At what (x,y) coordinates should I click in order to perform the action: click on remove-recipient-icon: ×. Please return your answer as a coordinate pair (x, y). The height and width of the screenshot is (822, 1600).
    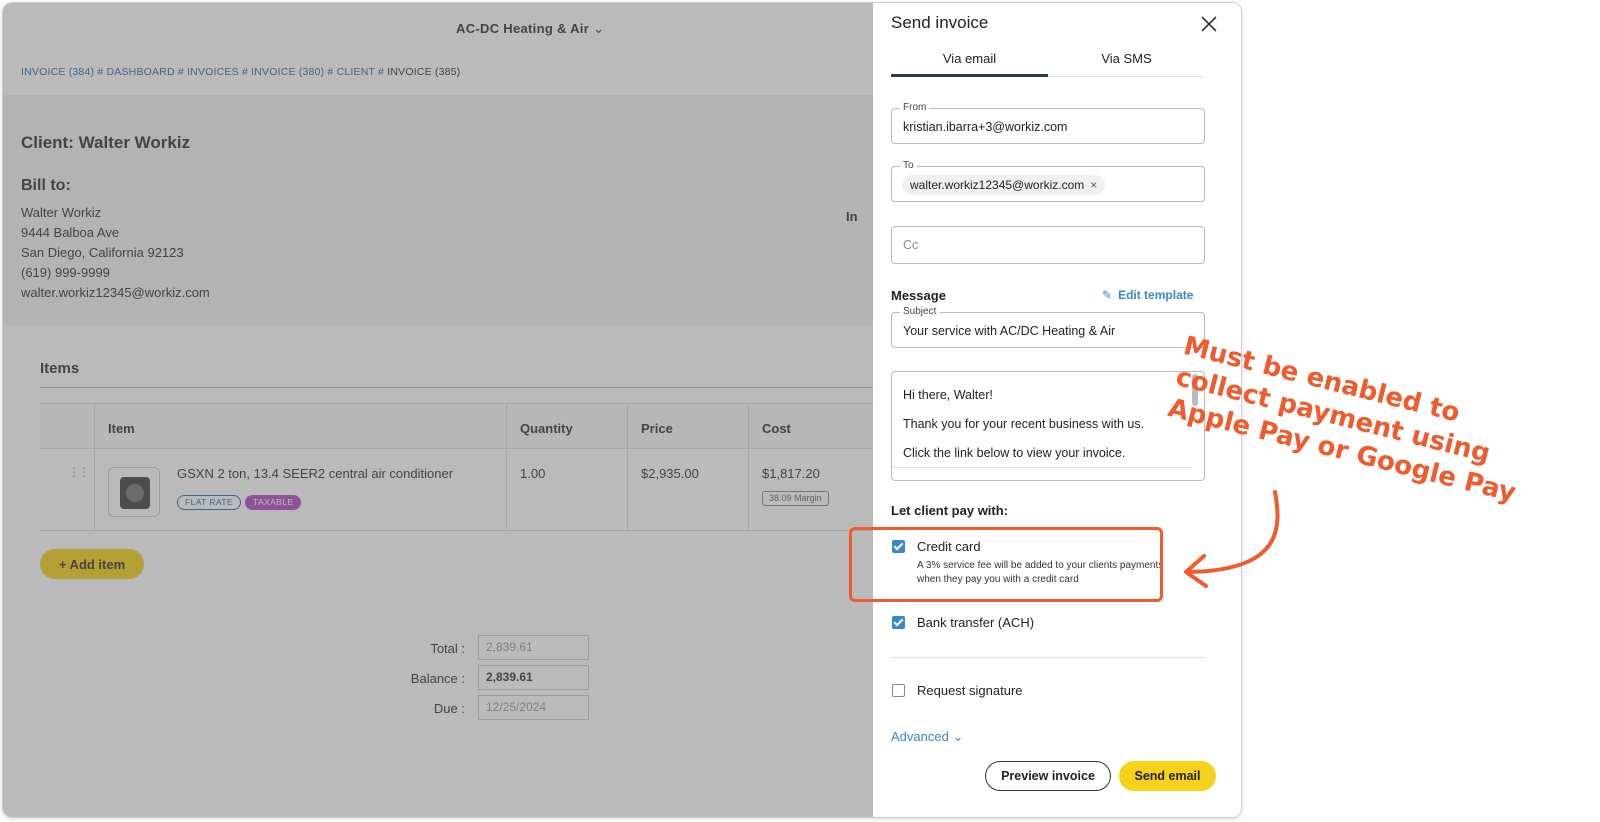
    Looking at the image, I should click on (1093, 185).